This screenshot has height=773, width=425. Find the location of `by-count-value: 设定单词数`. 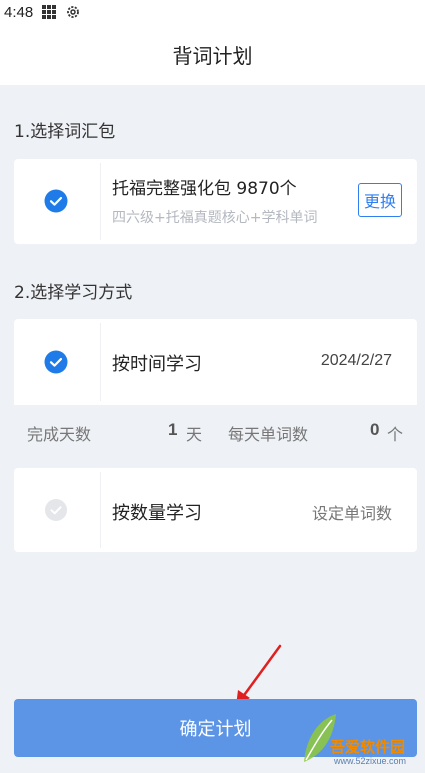

by-count-value: 设定单词数 is located at coordinates (352, 512).